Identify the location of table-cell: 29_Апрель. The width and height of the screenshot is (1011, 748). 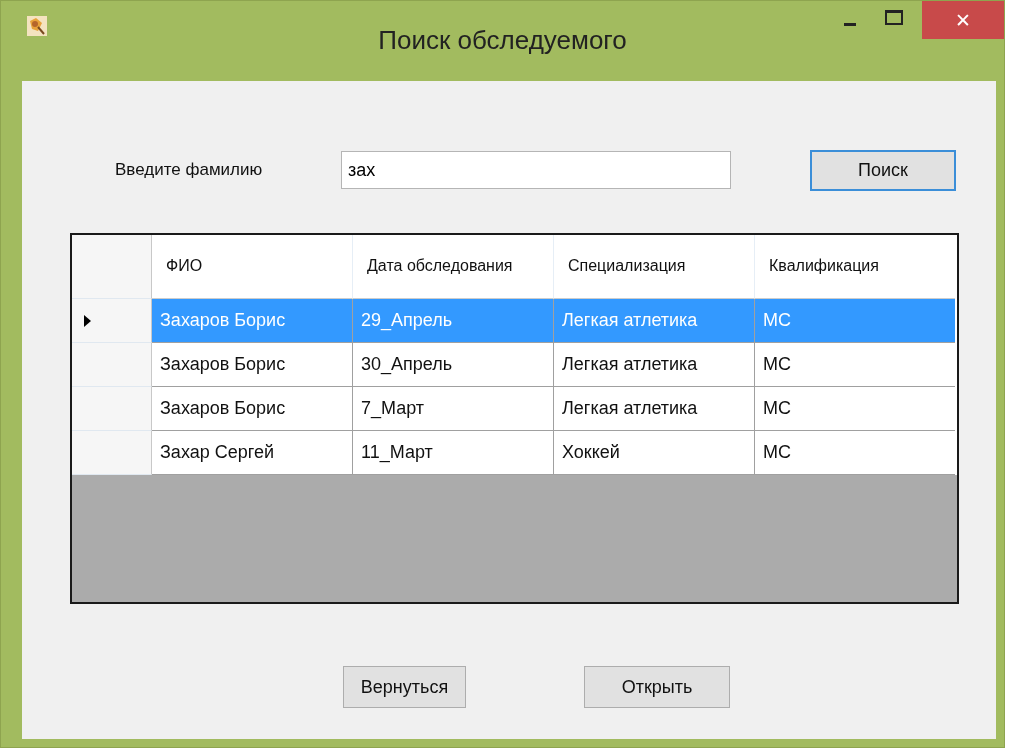
(453, 321).